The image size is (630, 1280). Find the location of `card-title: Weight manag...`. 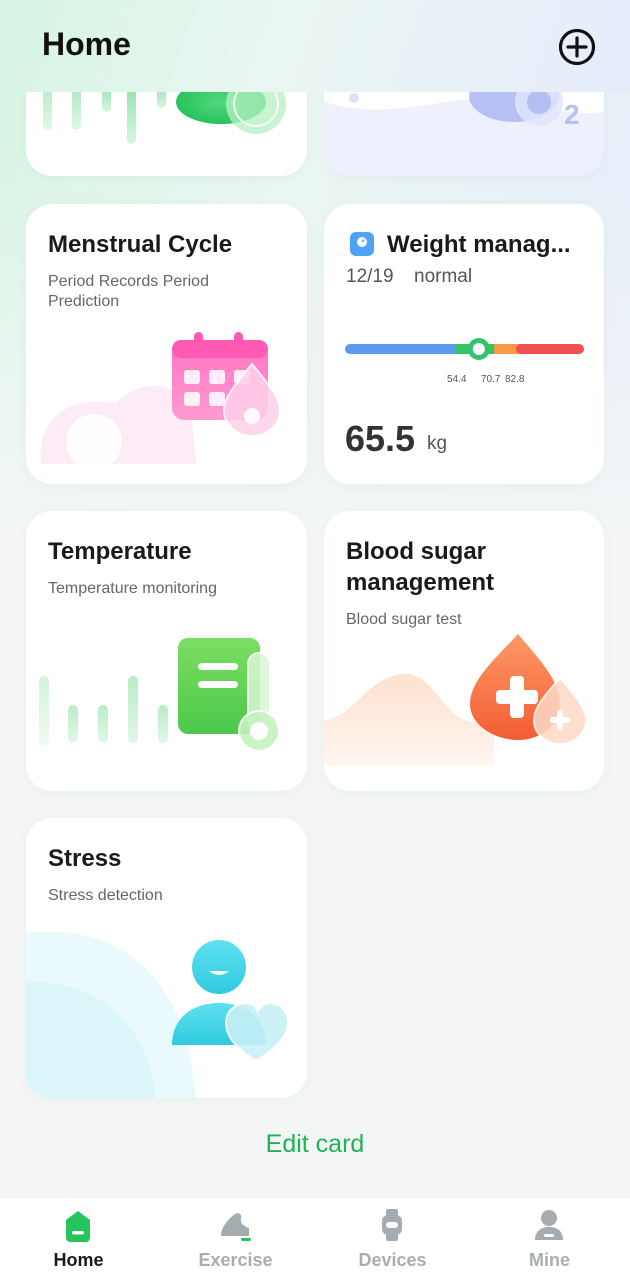

card-title: Weight manag... is located at coordinates (479, 244).